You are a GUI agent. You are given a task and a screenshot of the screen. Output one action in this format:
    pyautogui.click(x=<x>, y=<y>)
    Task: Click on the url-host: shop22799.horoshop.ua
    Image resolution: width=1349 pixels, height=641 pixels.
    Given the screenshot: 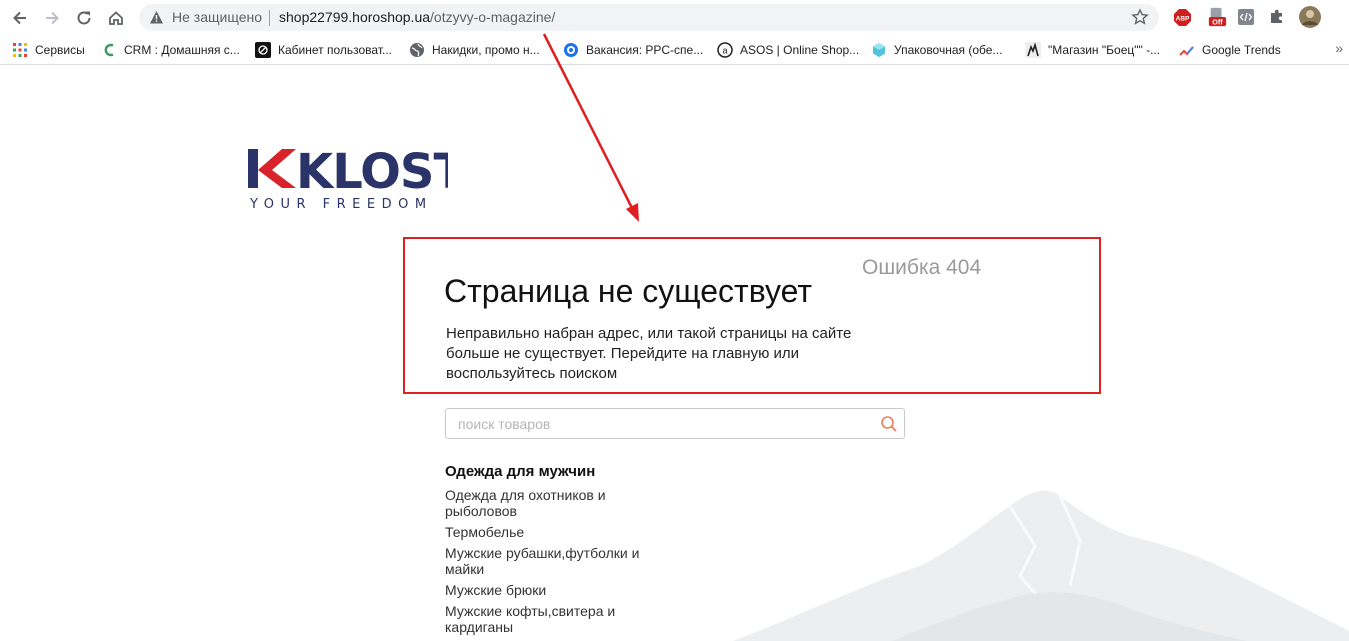 What is the action you would take?
    pyautogui.click(x=355, y=17)
    